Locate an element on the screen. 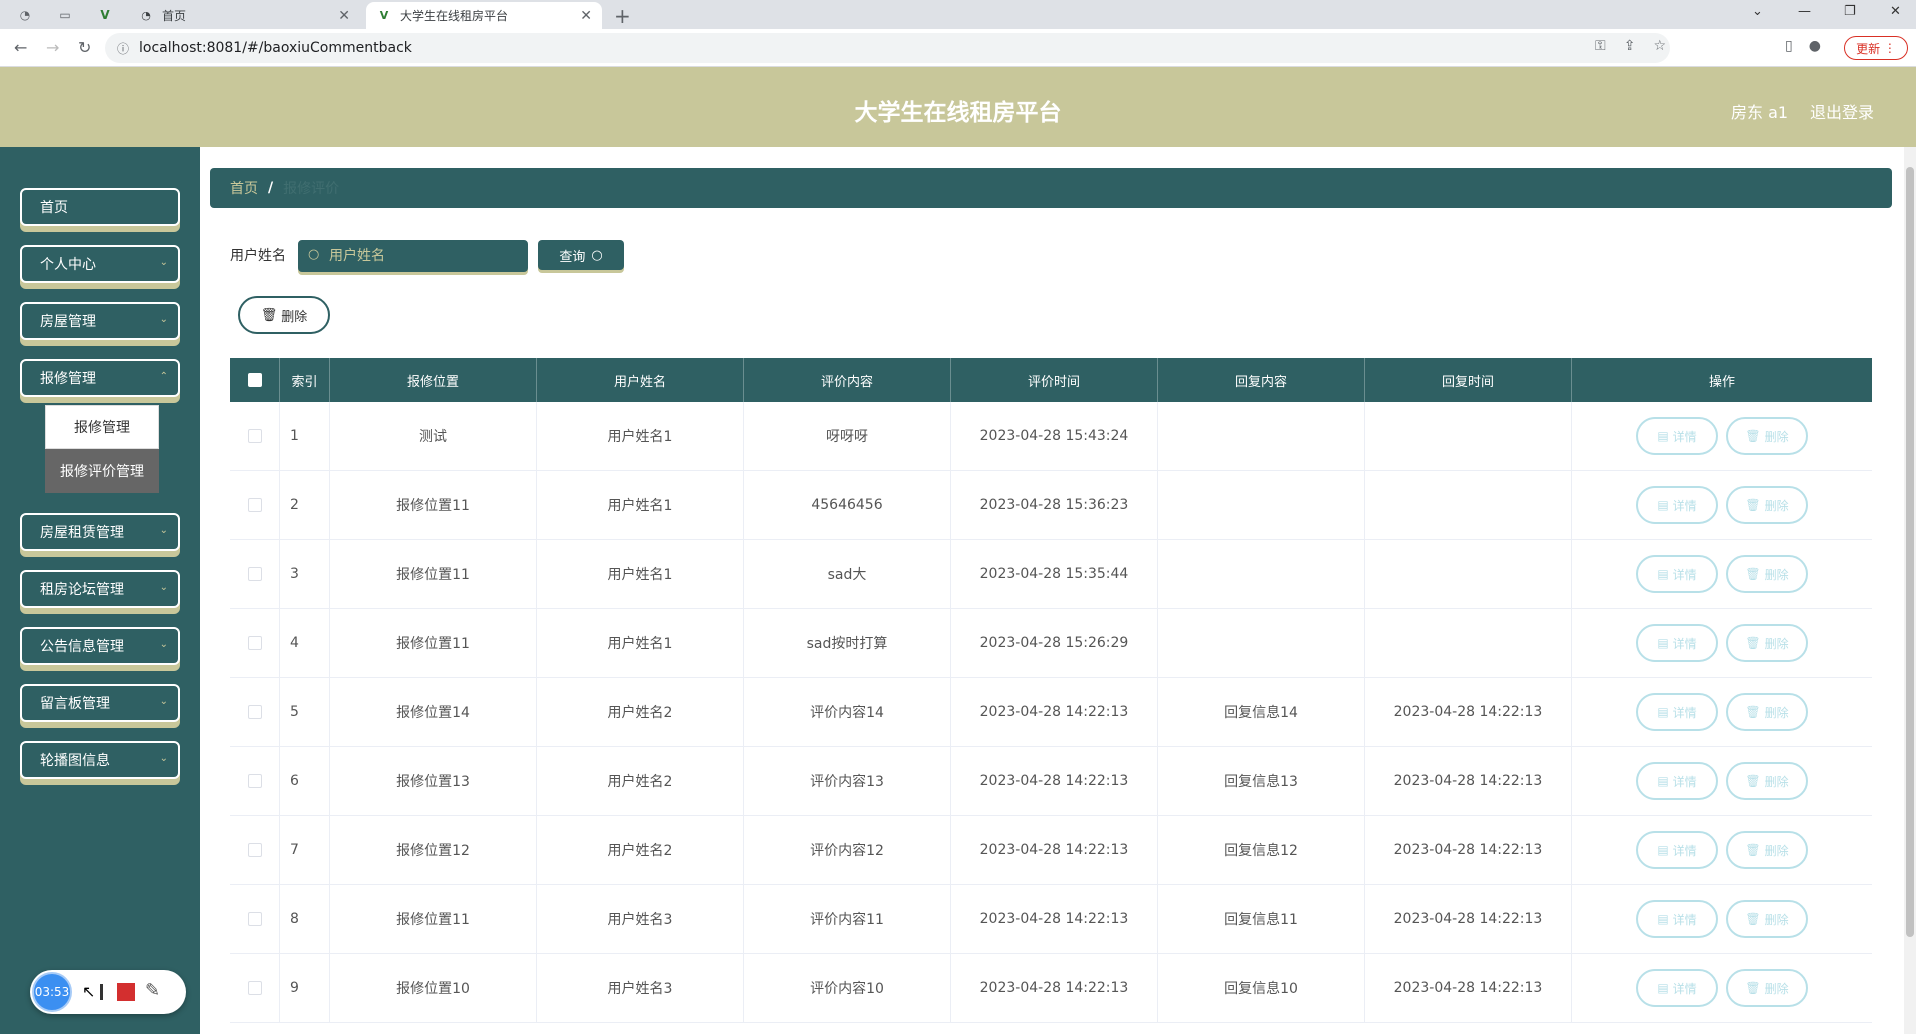  sidebar-item-carousel: 轮播图信息 ⌄ is located at coordinates (100, 760).